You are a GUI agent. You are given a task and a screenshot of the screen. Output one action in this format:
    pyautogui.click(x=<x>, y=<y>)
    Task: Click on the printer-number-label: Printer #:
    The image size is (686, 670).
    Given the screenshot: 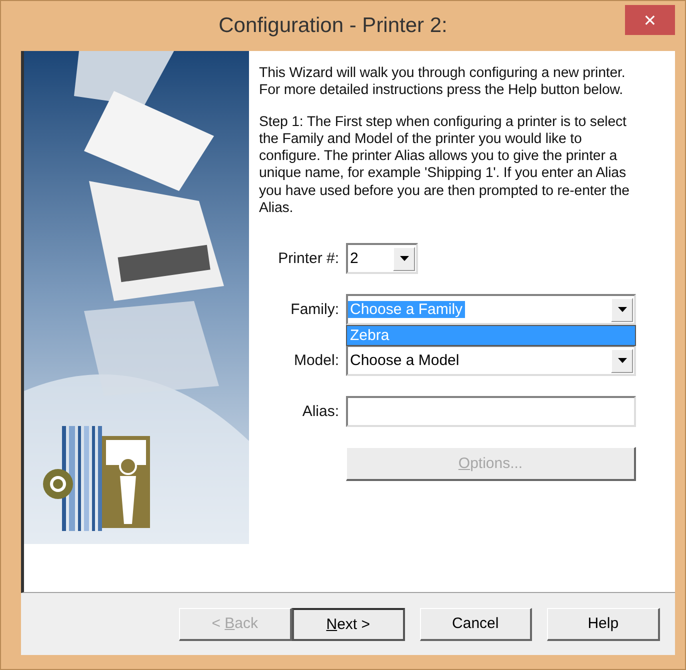 What is the action you would take?
    pyautogui.click(x=308, y=259)
    